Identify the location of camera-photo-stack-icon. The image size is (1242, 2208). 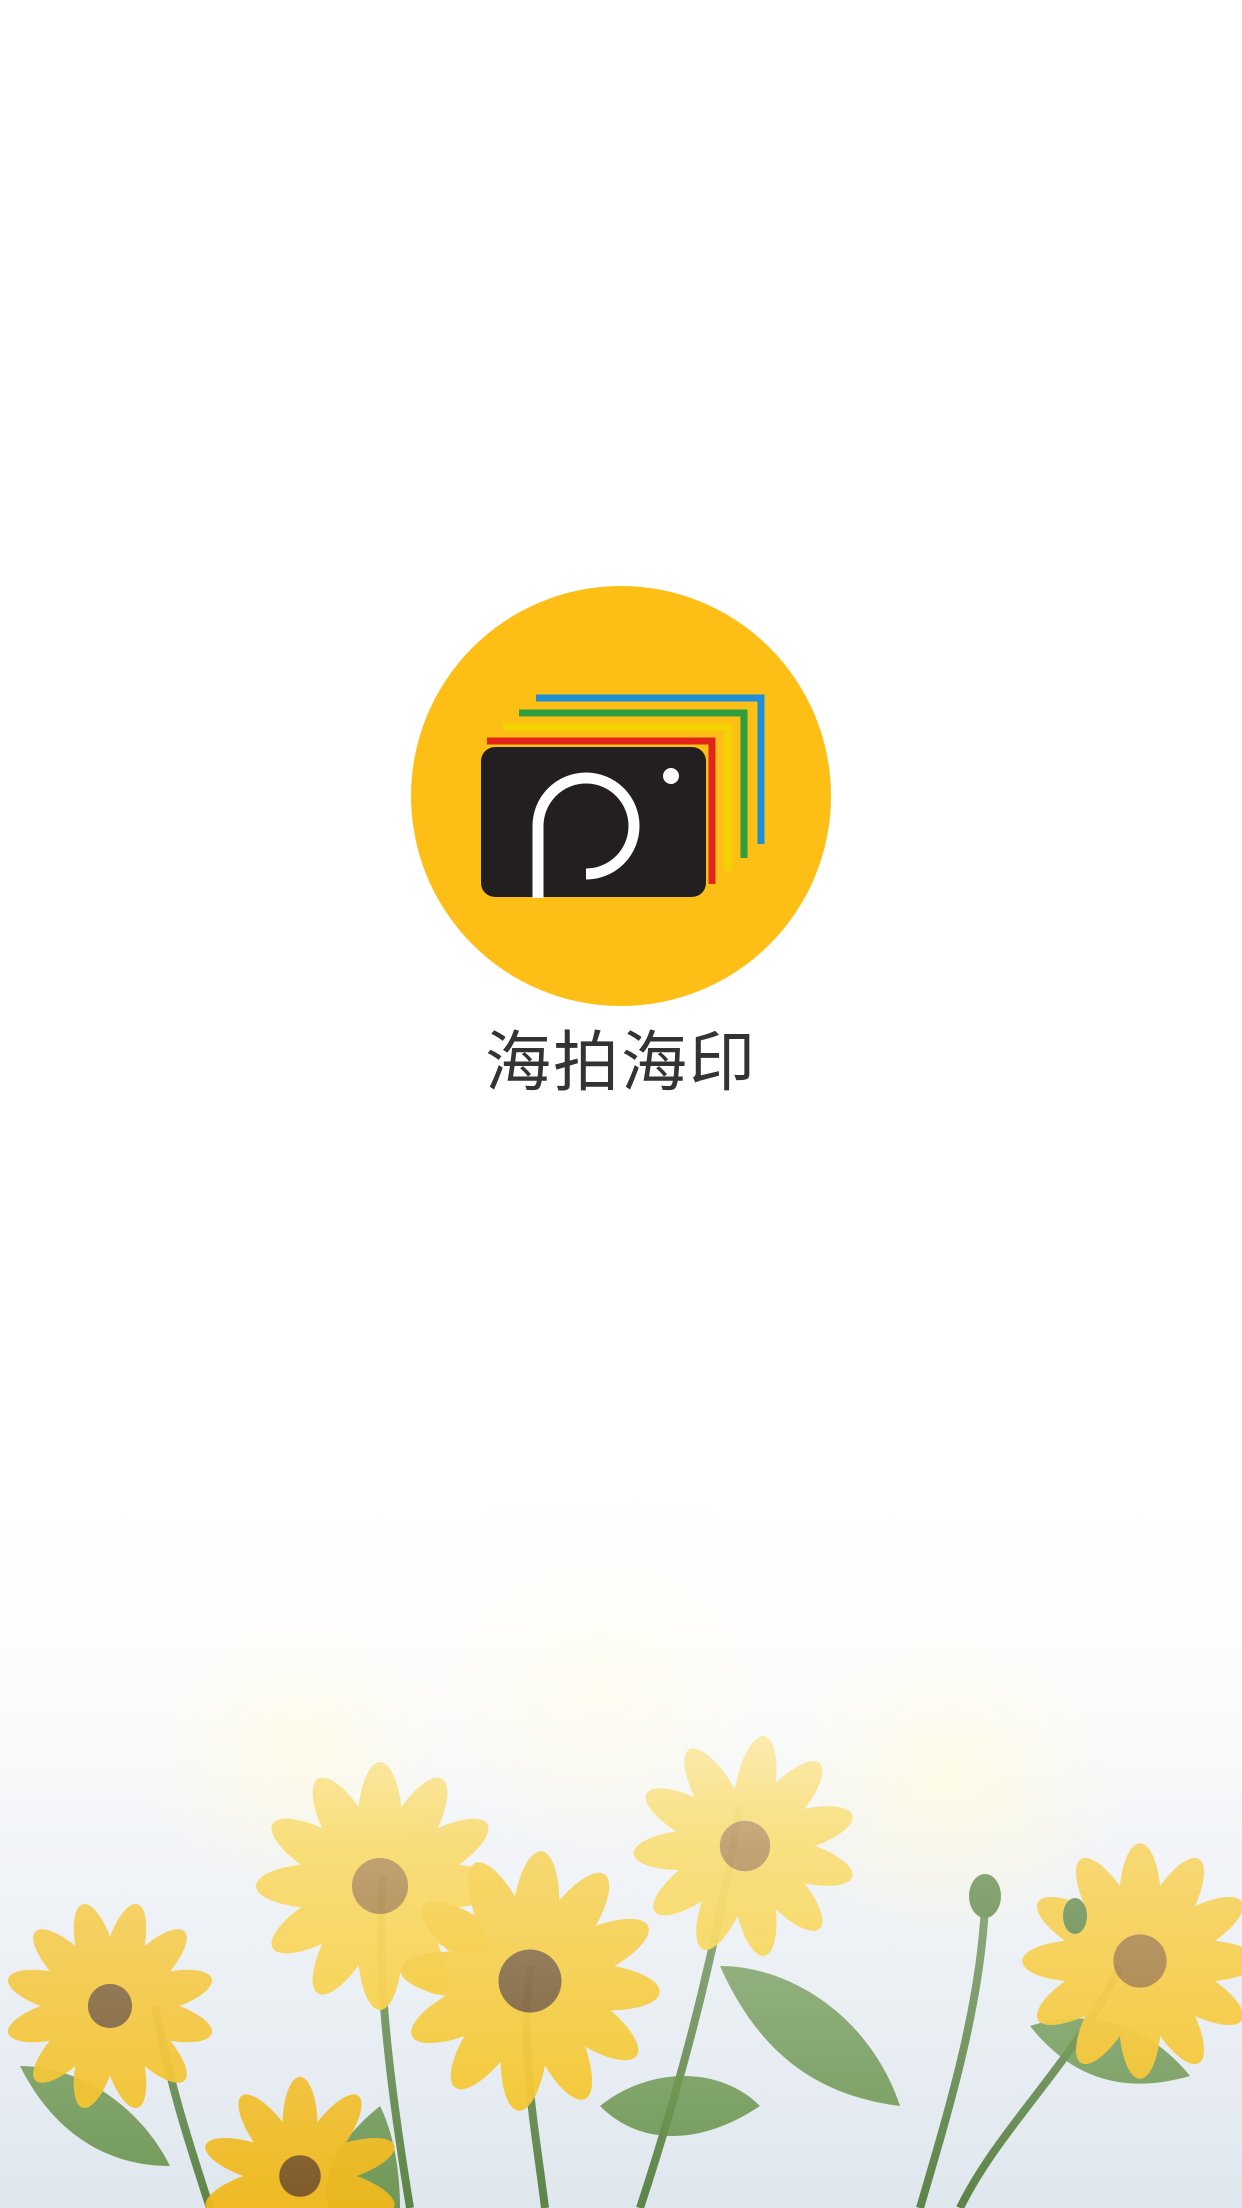
(621, 796).